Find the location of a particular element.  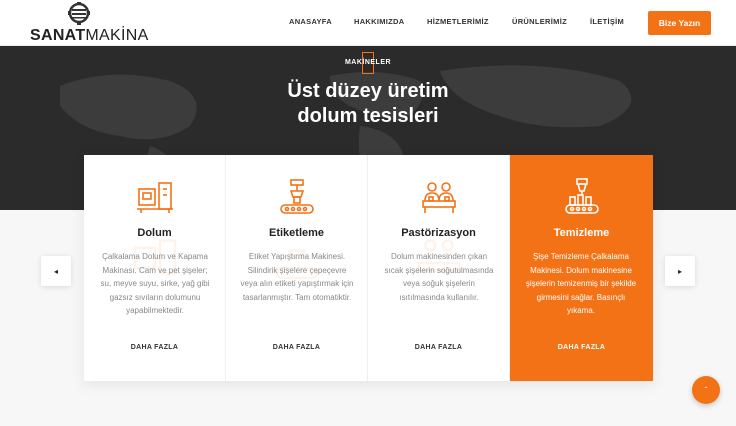

scroll-to-top-button: ˆ is located at coordinates (706, 390).